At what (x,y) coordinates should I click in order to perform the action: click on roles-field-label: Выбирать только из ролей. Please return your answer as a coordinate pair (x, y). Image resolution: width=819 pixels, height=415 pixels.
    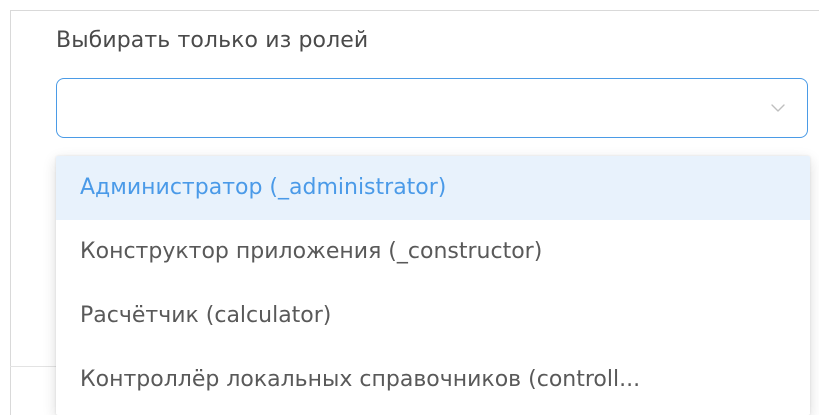
    Looking at the image, I should click on (212, 40).